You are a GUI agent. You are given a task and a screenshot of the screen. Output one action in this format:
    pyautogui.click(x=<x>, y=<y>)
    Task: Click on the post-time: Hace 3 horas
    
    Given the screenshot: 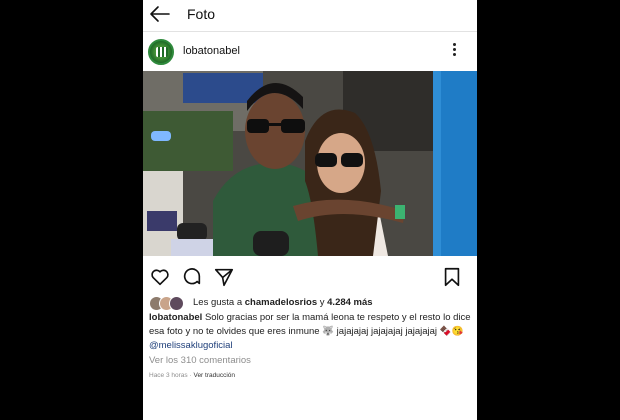 What is the action you would take?
    pyautogui.click(x=168, y=375)
    